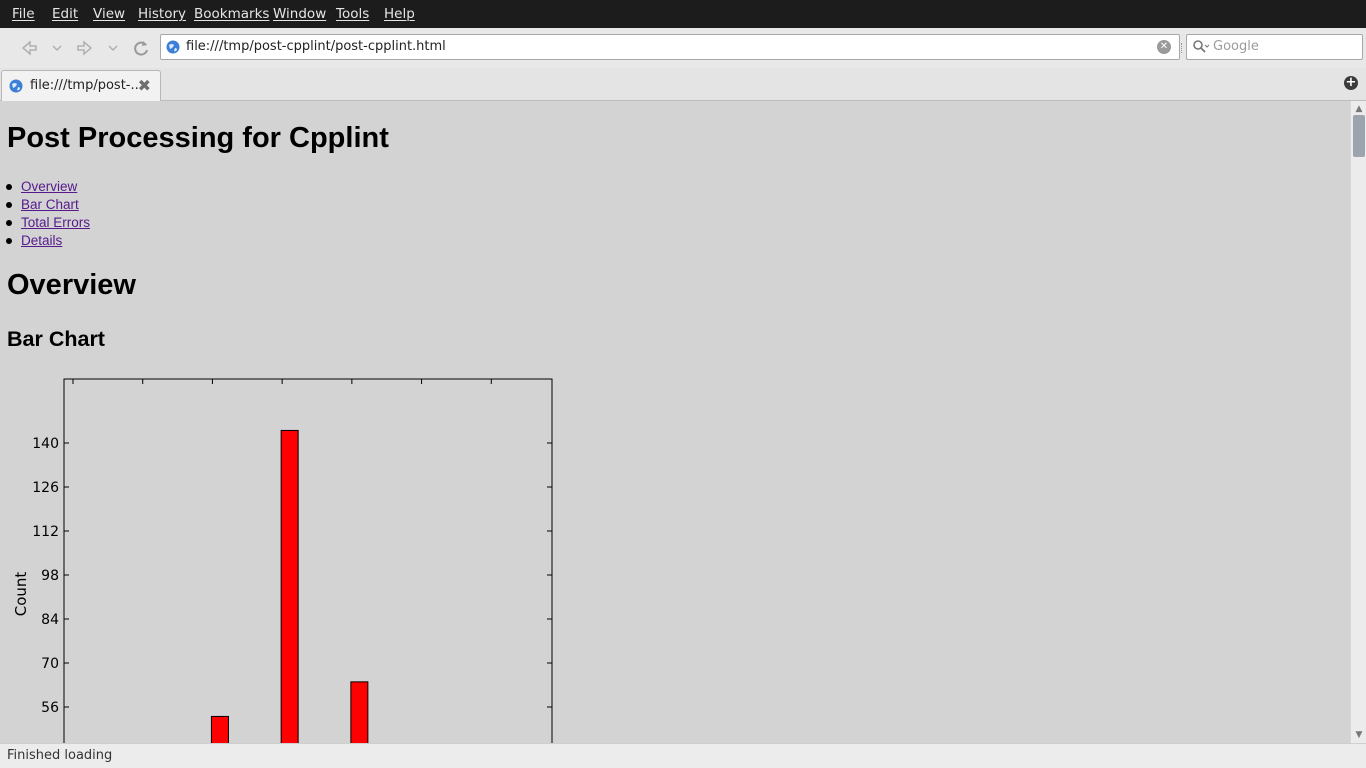 The width and height of the screenshot is (1366, 768). Describe the element at coordinates (50, 620) in the screenshot. I see `y-tick-label: 84` at that location.